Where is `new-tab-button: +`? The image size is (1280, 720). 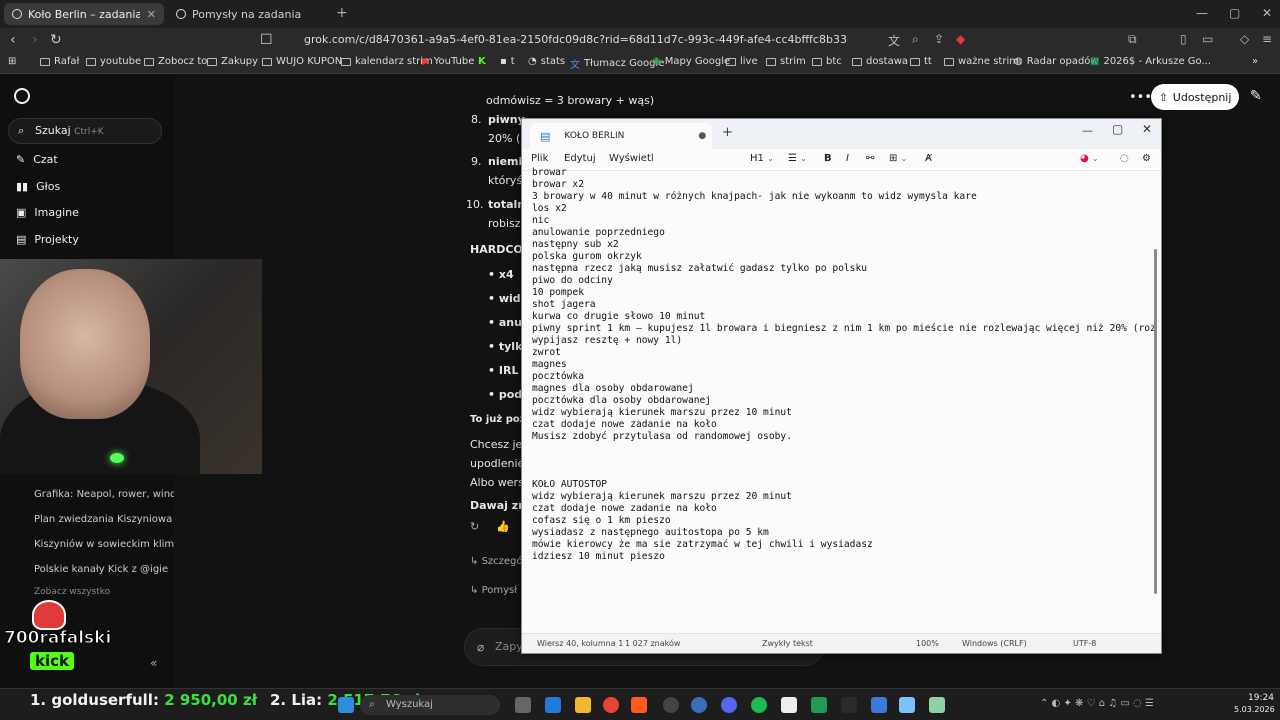
new-tab-button: + is located at coordinates (727, 132).